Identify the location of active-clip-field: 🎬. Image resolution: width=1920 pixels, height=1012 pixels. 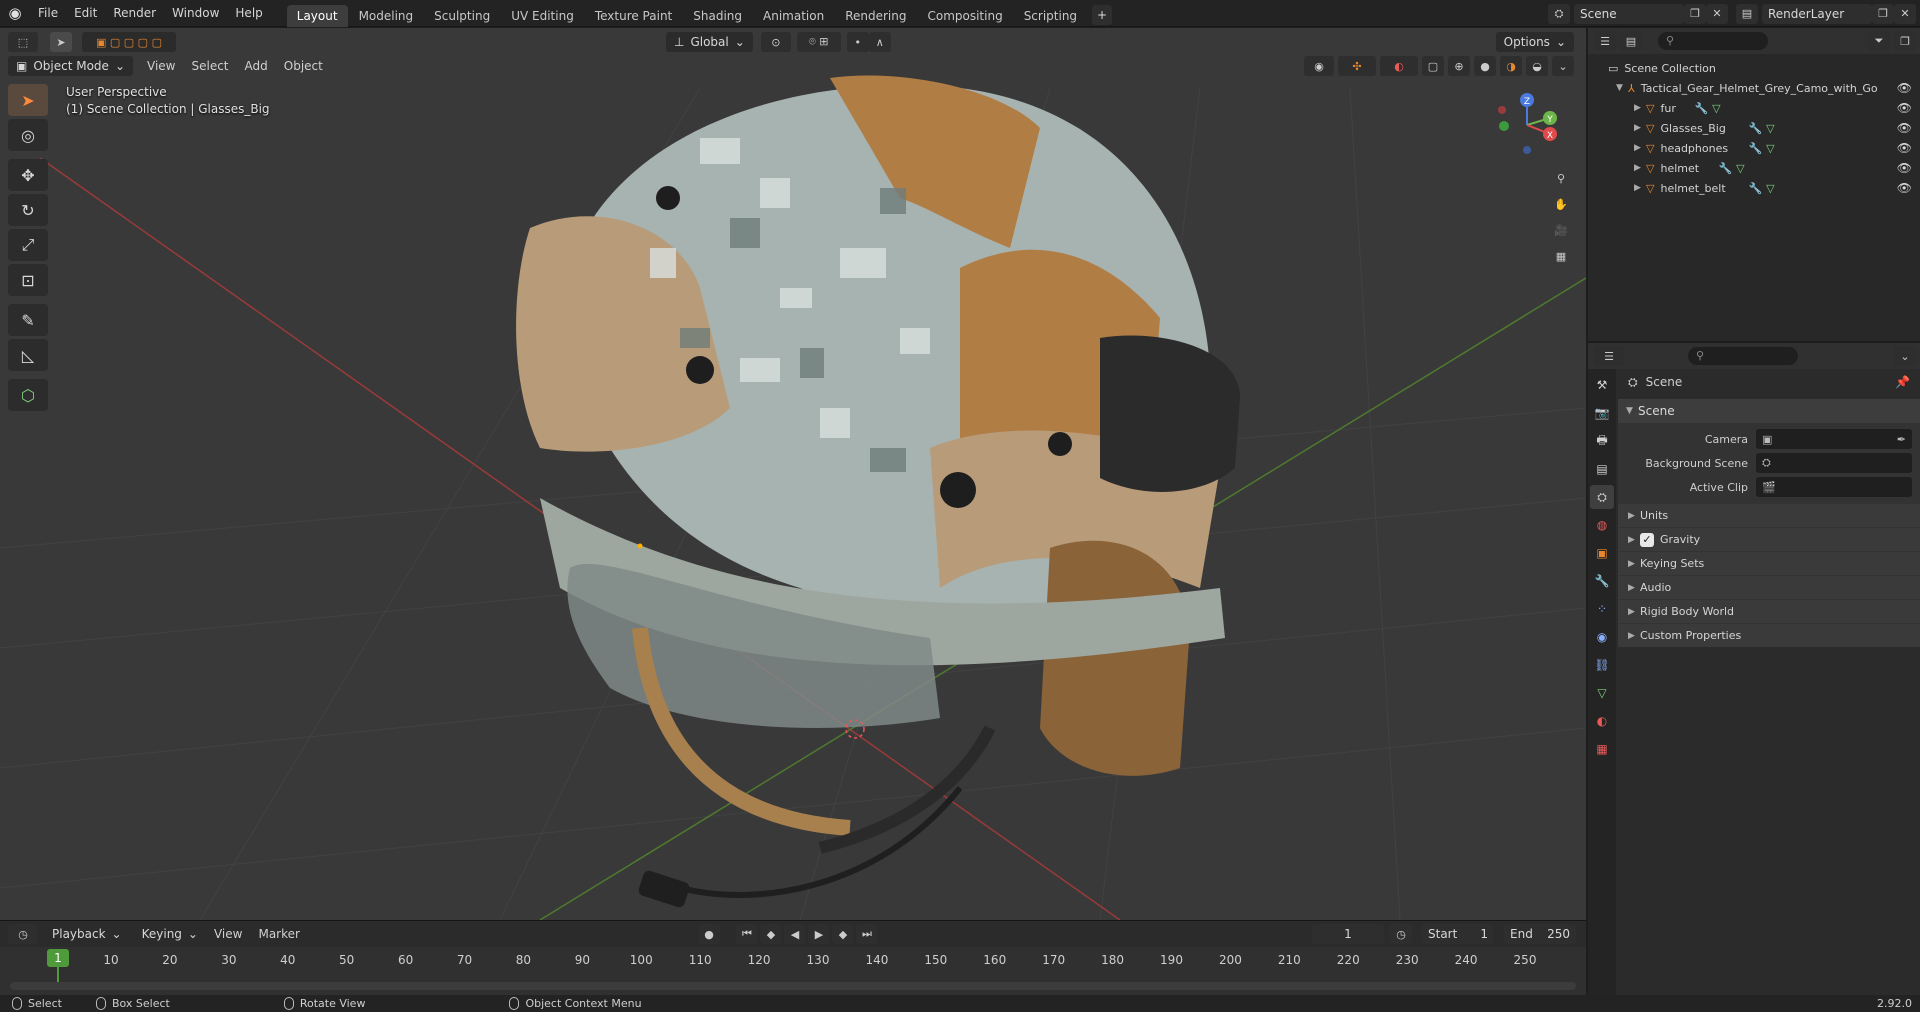
(1834, 487).